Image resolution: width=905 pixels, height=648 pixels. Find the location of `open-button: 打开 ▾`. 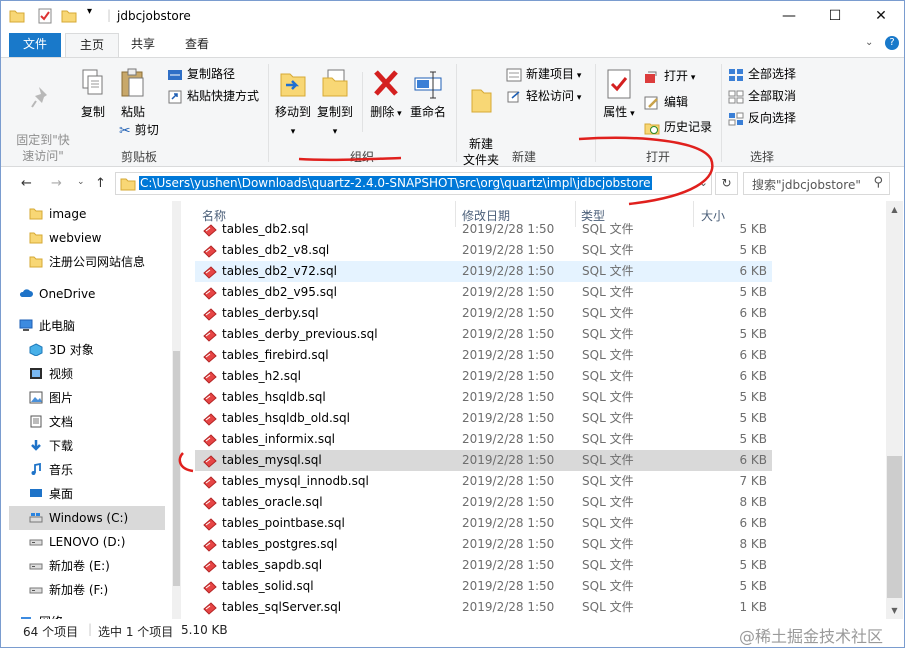

open-button: 打开 ▾ is located at coordinates (669, 76).